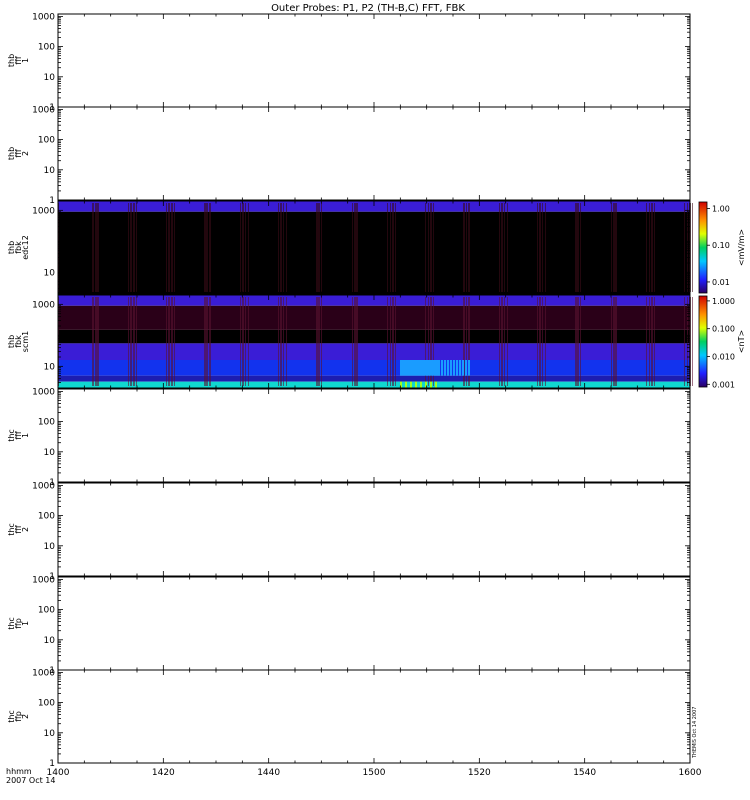 The image size is (750, 800). What do you see at coordinates (46, 517) in the screenshot?
I see `y-tick-label: 100` at bounding box center [46, 517].